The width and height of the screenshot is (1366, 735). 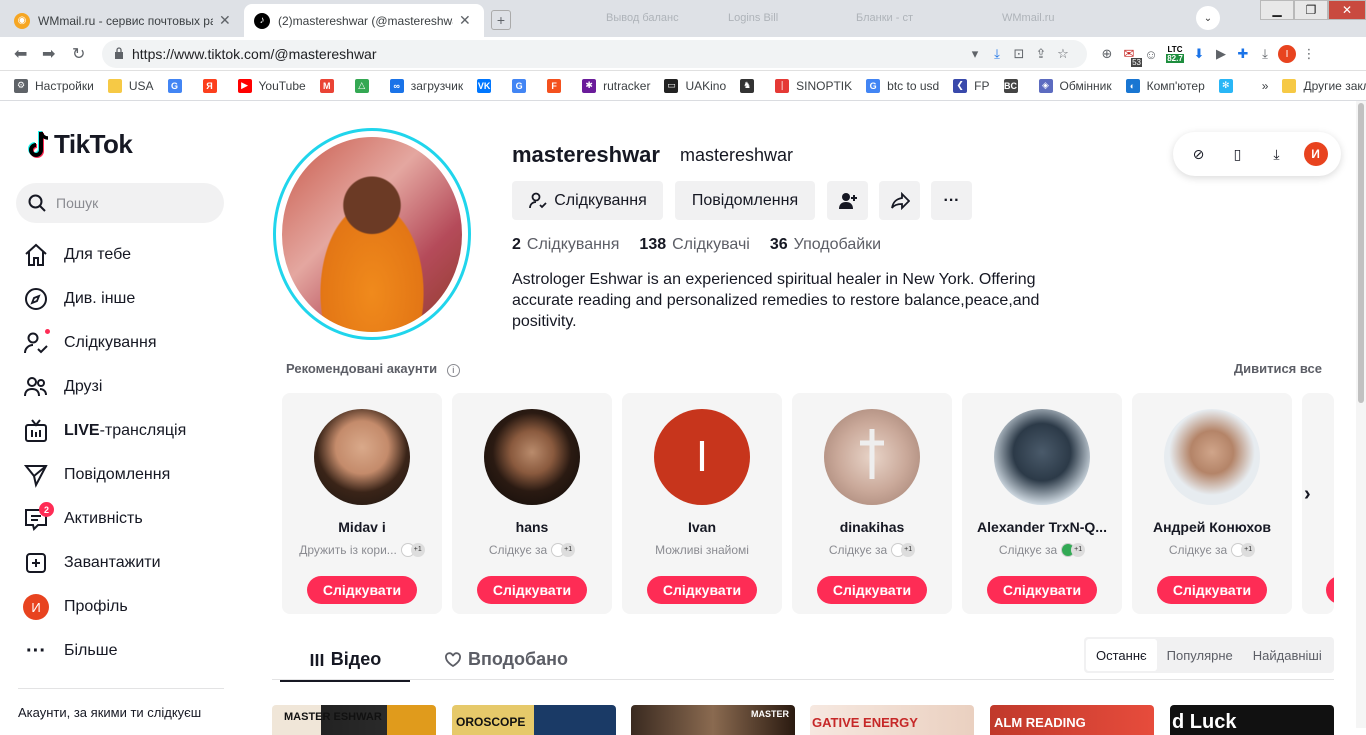 I want to click on nav-more: ··· Більше, so click(x=69, y=651).